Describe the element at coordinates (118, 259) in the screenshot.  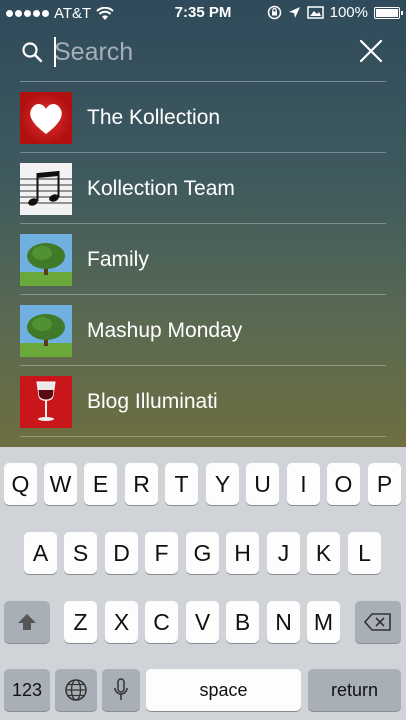
I see `list-item-label: Family` at that location.